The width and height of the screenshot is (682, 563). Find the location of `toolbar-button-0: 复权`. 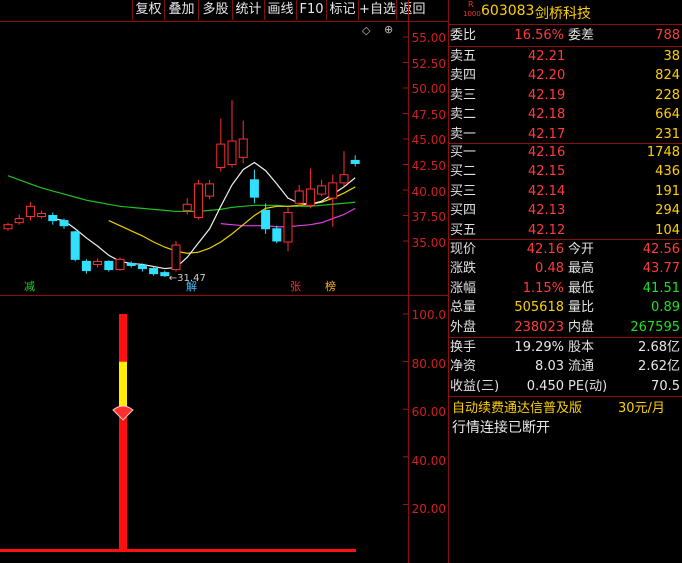

toolbar-button-0: 复权 is located at coordinates (148, 10).